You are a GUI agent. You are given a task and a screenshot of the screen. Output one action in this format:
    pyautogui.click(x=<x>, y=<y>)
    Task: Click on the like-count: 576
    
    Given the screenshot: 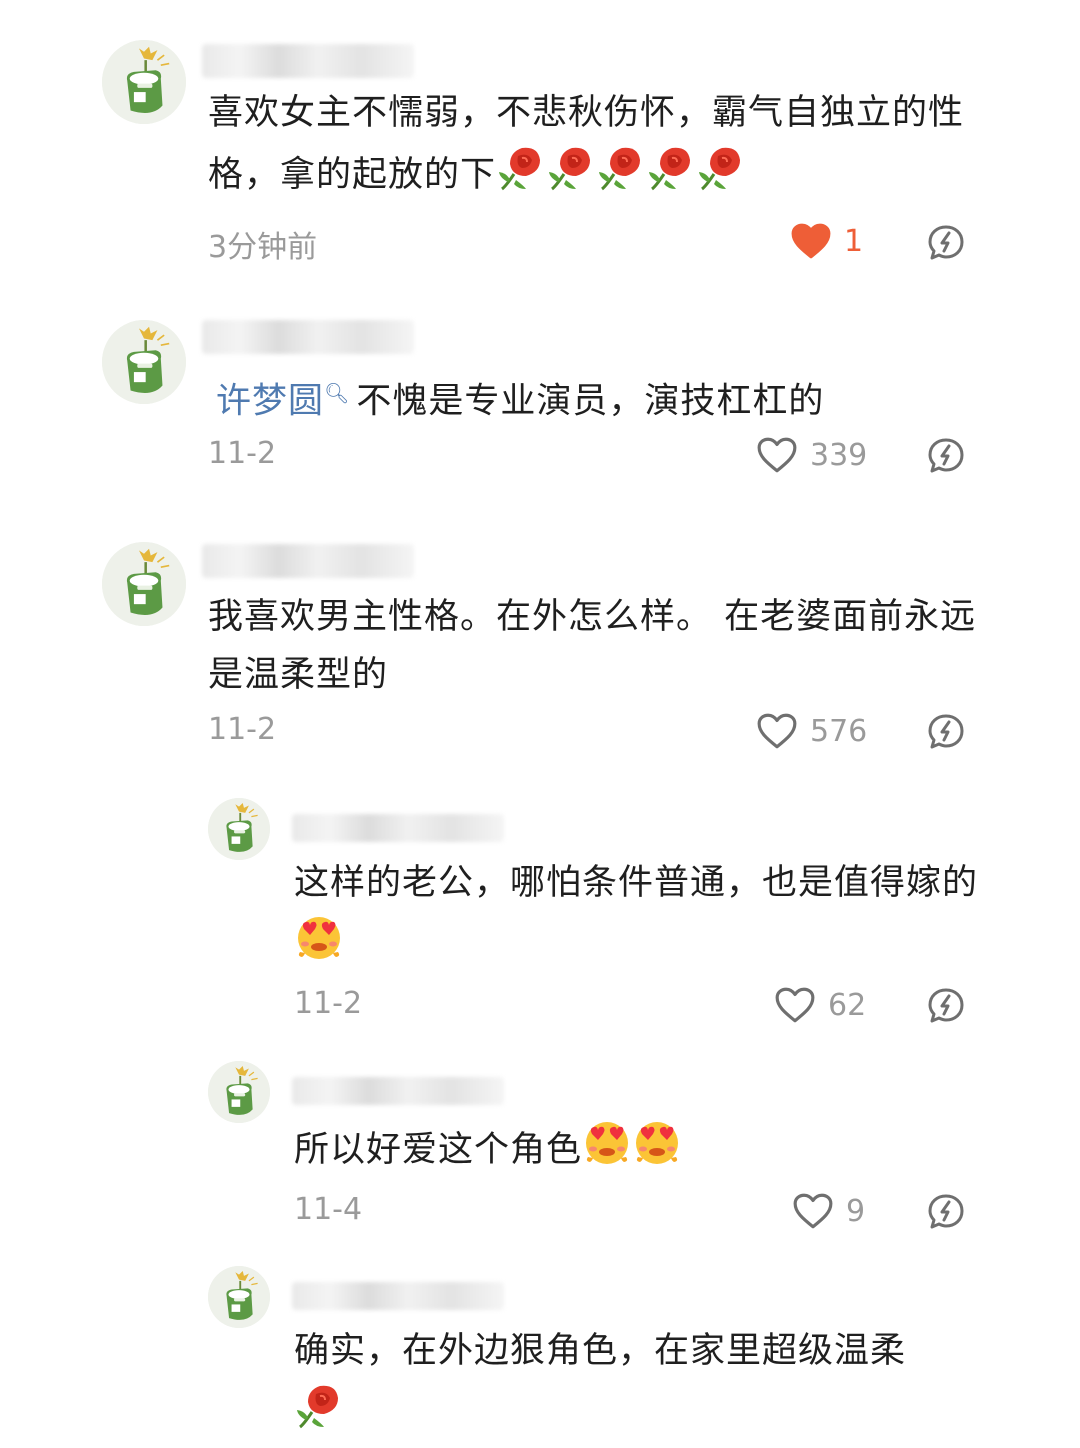 What is the action you would take?
    pyautogui.click(x=839, y=731)
    